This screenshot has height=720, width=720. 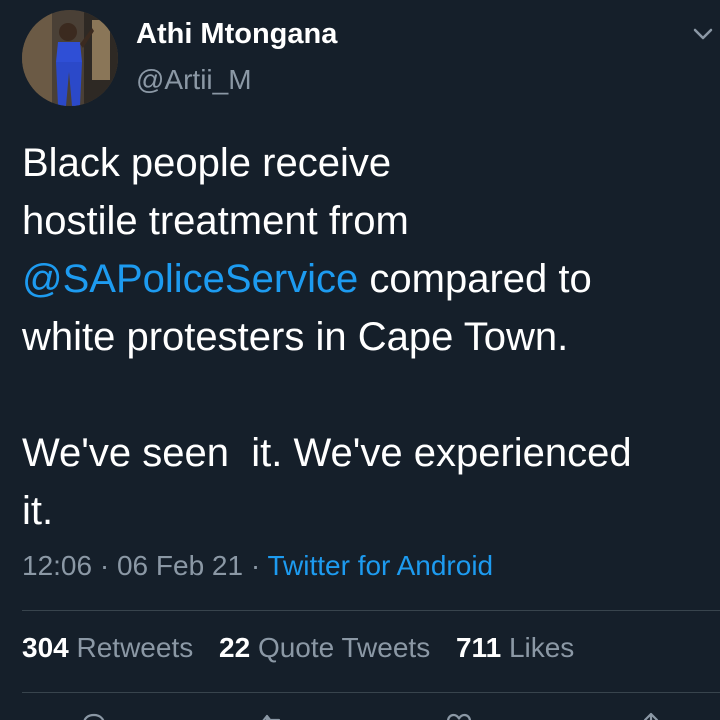 What do you see at coordinates (360, 710) in the screenshot?
I see `action-bar` at bounding box center [360, 710].